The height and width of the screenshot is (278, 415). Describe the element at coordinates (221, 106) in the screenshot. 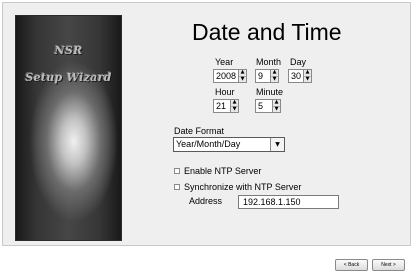

I see `hour-value: 21` at that location.